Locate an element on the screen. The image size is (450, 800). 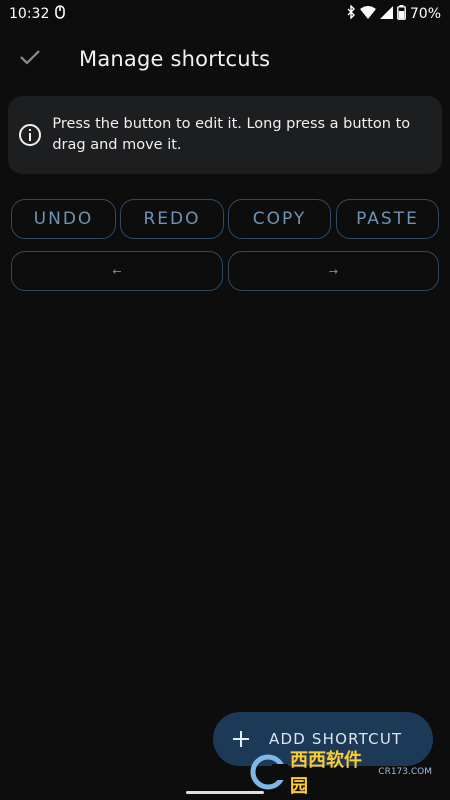
status-time: 10:32 is located at coordinates (29, 14).